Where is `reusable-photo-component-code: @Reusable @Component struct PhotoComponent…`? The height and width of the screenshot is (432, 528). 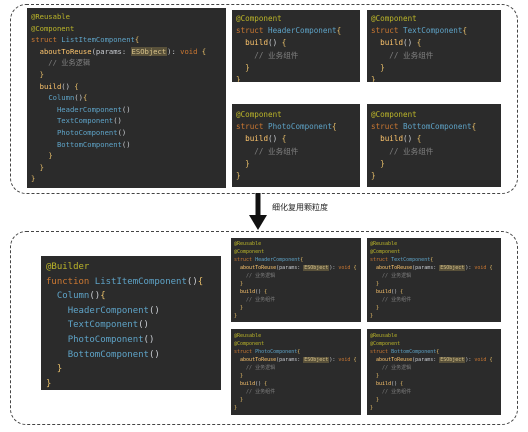
reusable-photo-component-code: @Reusable @Component struct PhotoComponent… is located at coordinates (296, 372).